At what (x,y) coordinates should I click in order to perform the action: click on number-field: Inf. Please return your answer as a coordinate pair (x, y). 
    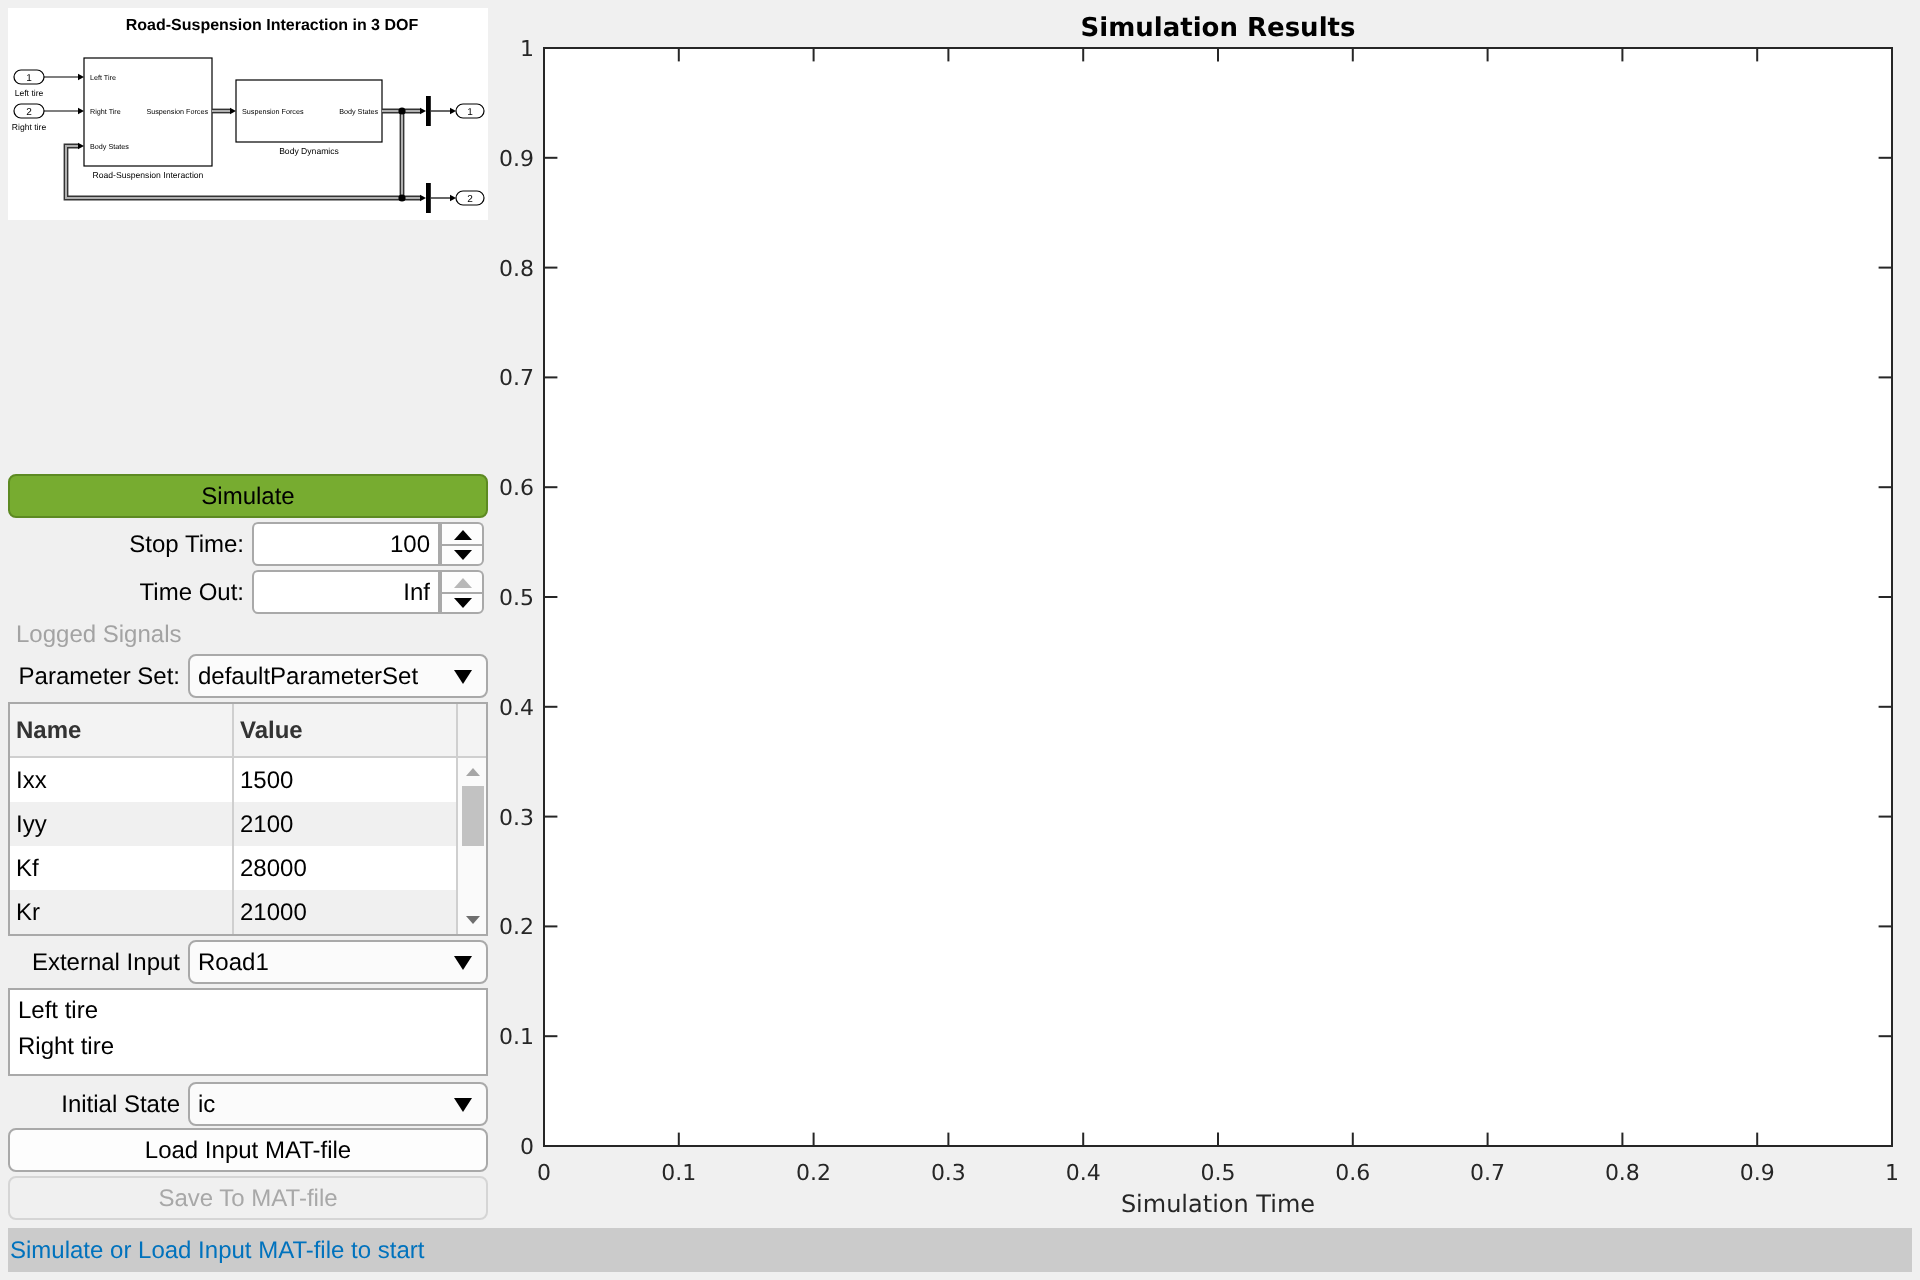
    Looking at the image, I should click on (346, 592).